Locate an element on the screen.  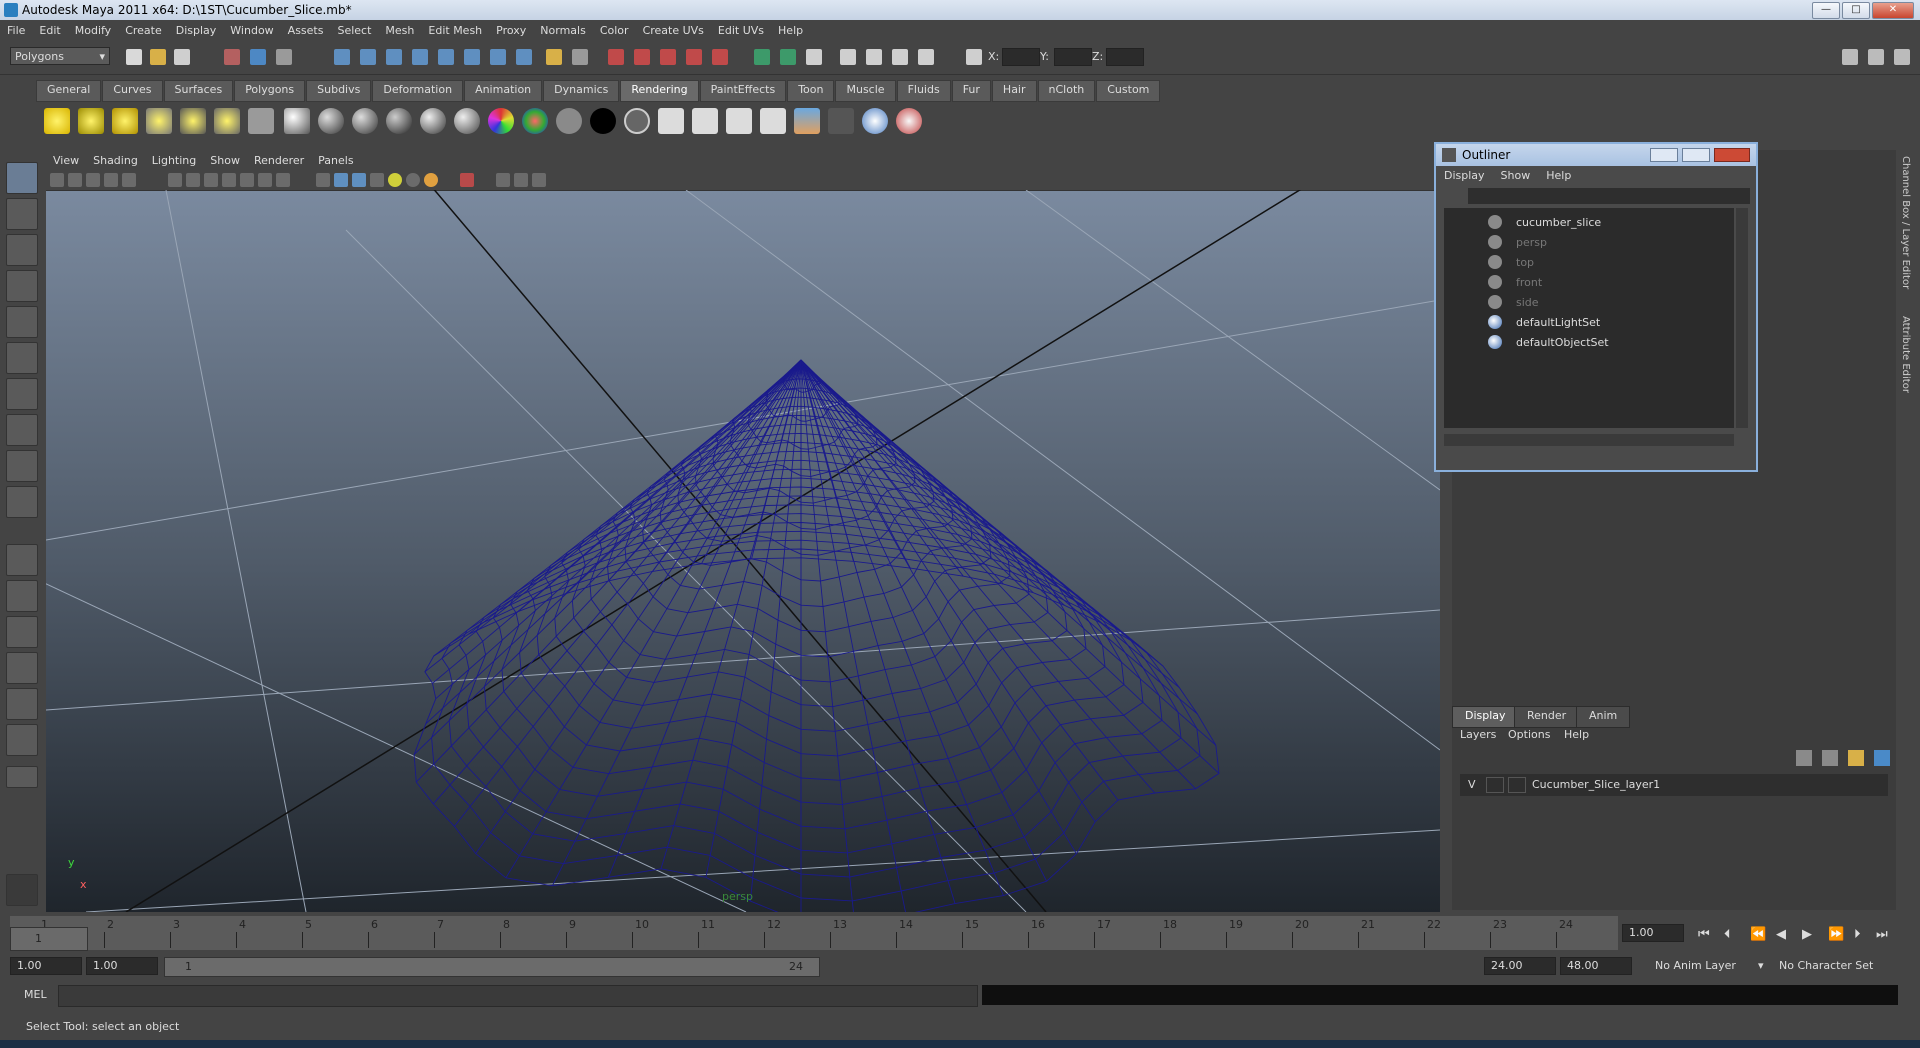
make-live-icon is located at coordinates (720, 57).